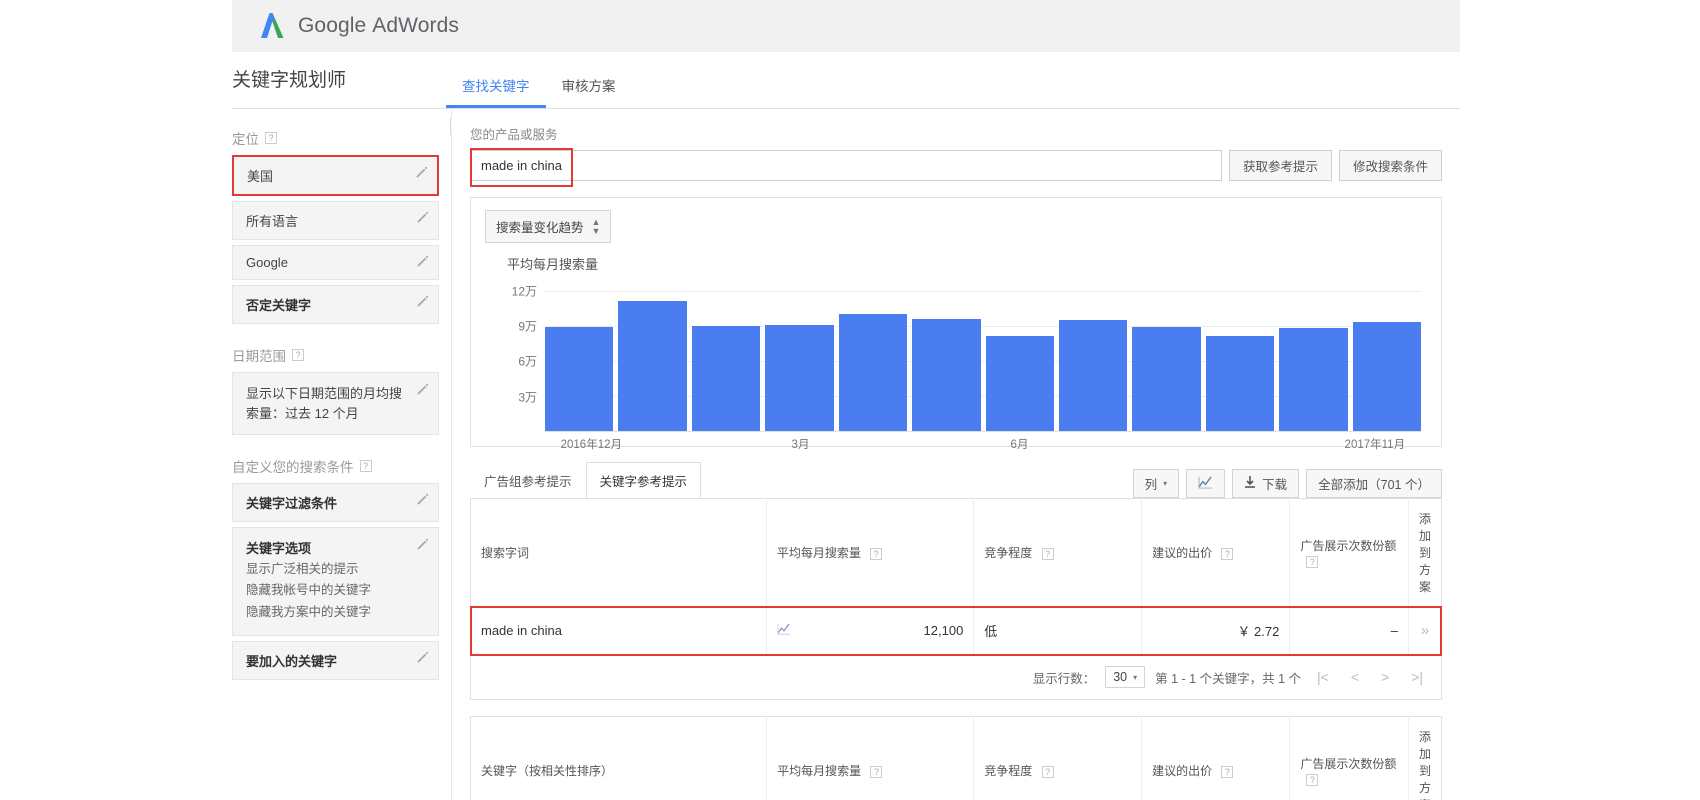  What do you see at coordinates (1349, 630) in the screenshot?
I see `cell-impression-share: –` at bounding box center [1349, 630].